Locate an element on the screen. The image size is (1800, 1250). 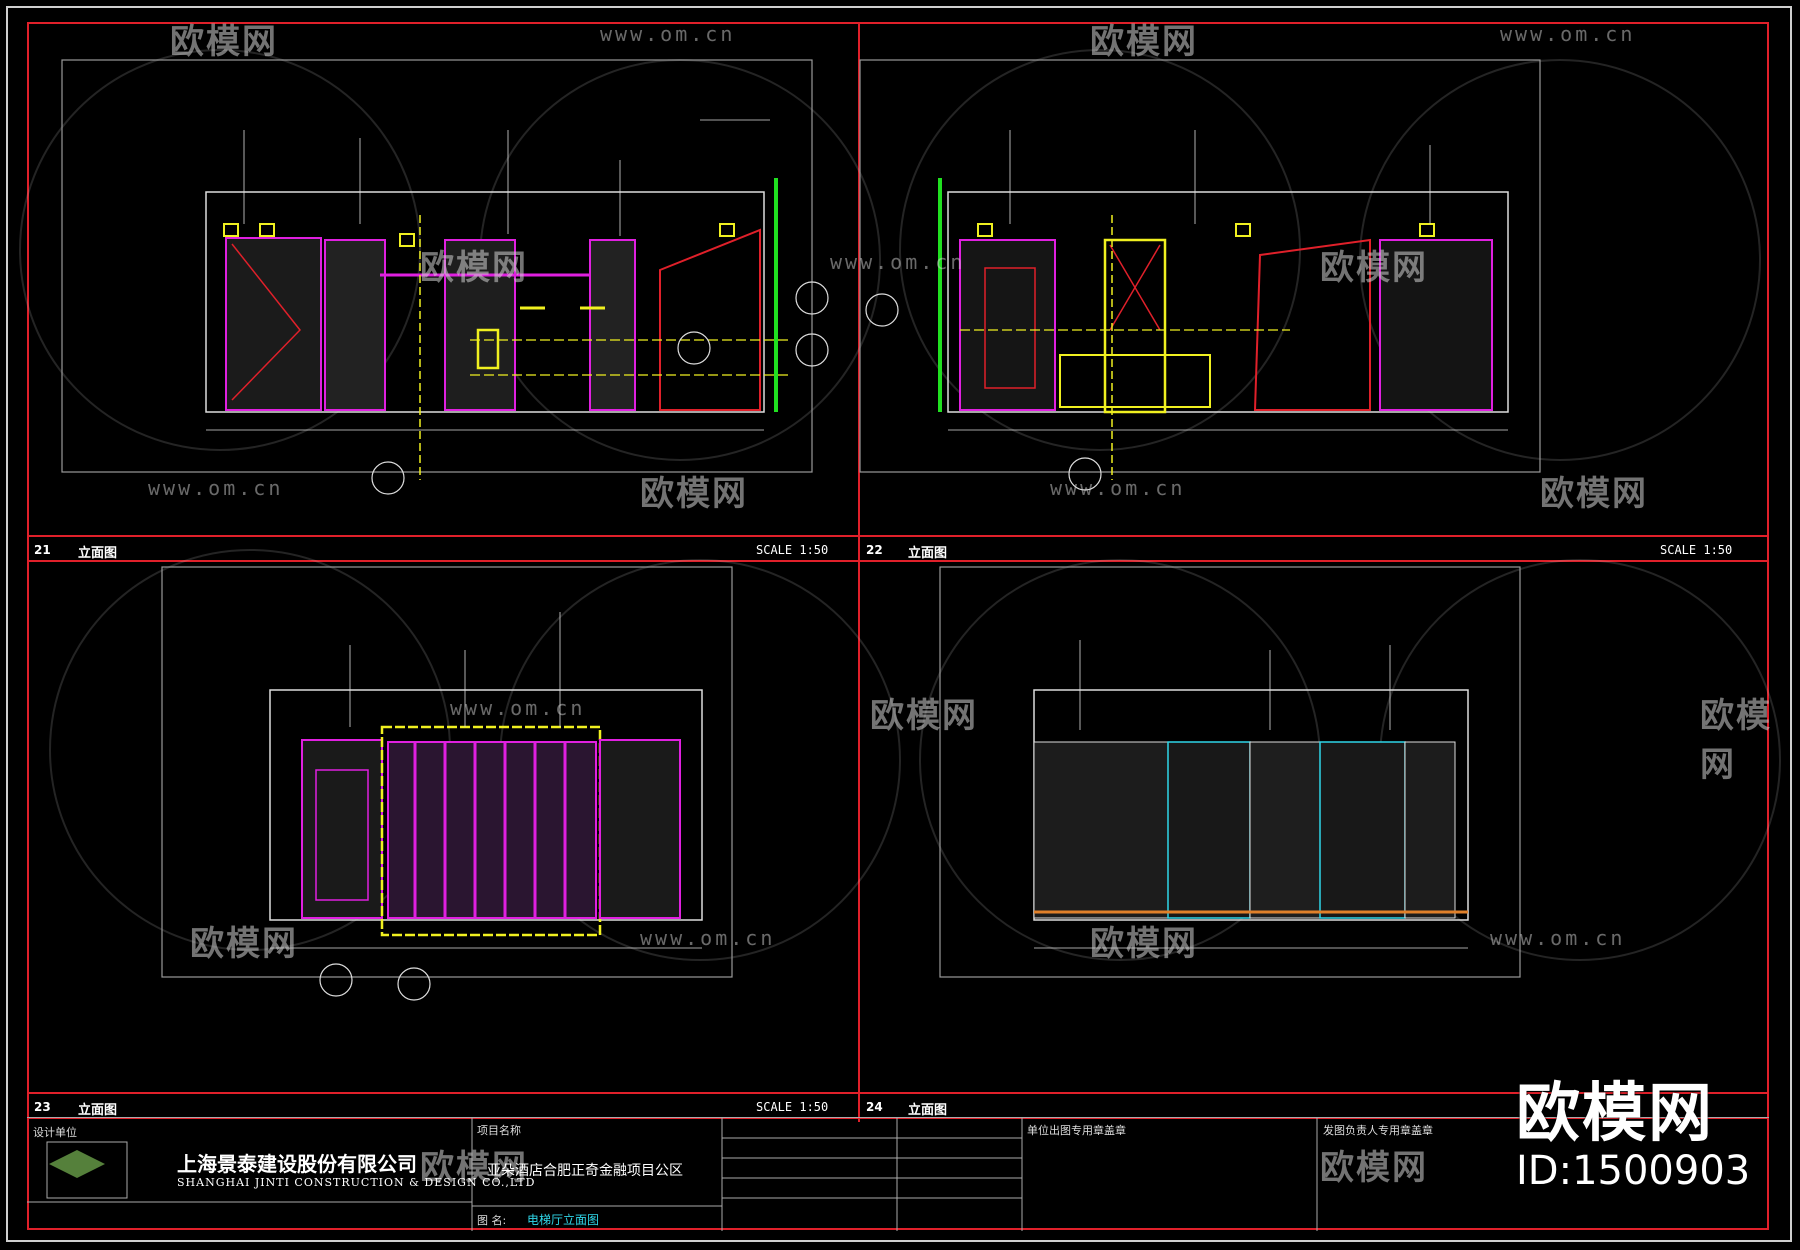
panel-24-title: 立面图 is located at coordinates (928, 1110).